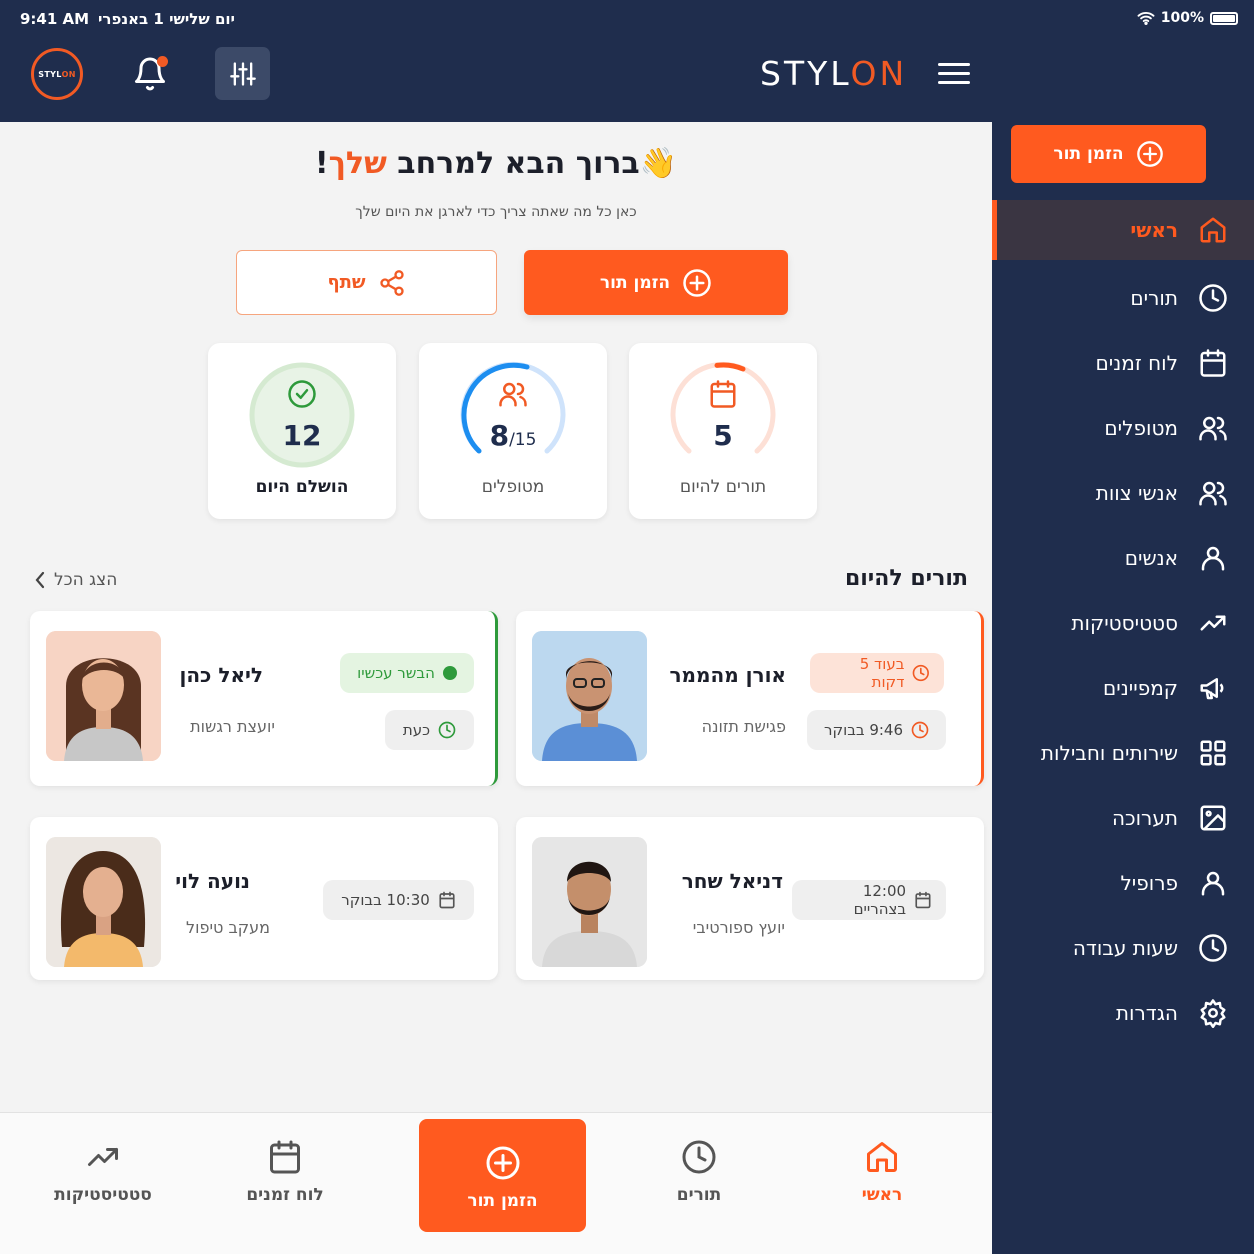  What do you see at coordinates (1154, 230) in the screenshot?
I see `sidebar-item-label: ראשי` at bounding box center [1154, 230].